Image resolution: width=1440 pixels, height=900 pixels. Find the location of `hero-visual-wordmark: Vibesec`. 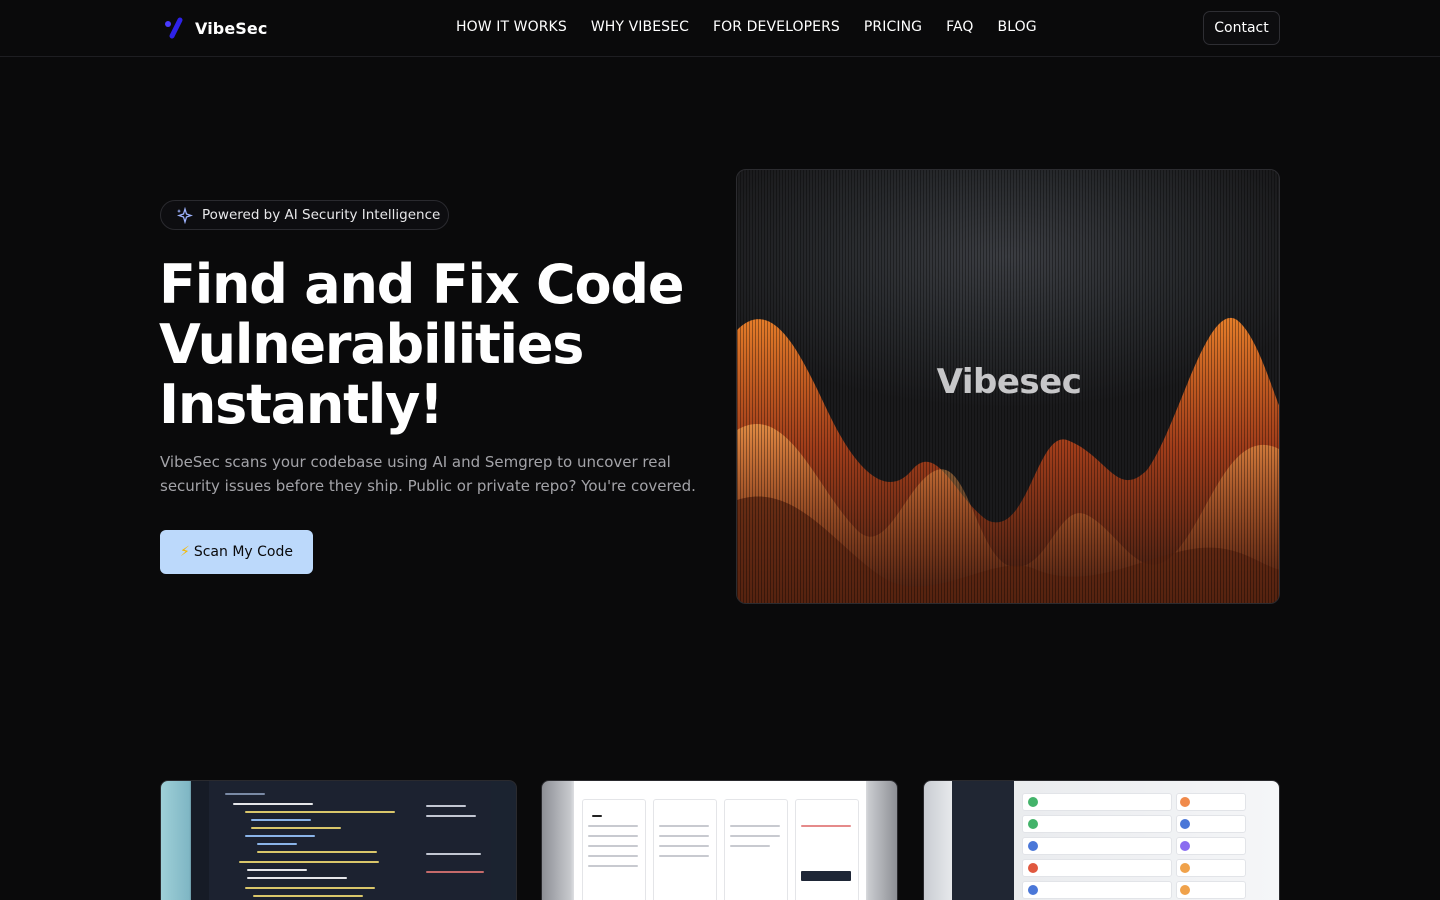

hero-visual-wordmark: Vibesec is located at coordinates (1009, 382).